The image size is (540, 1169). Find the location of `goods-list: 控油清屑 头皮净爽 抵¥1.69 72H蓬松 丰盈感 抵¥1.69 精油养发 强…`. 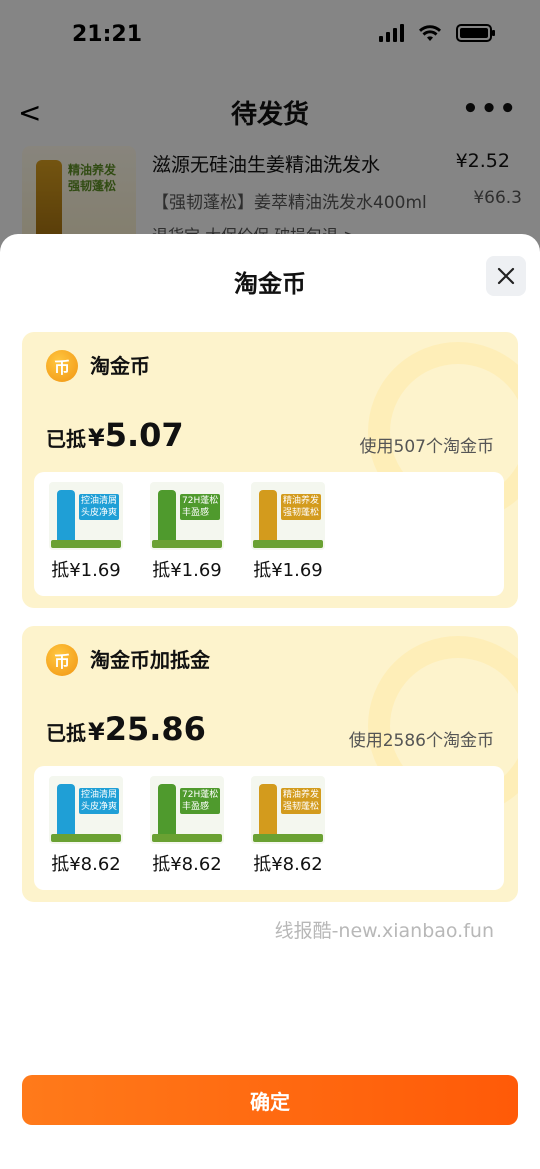

goods-list: 控油清屑 头皮净爽 抵¥1.69 72H蓬松 丰盈感 抵¥1.69 精油养发 强… is located at coordinates (269, 534).